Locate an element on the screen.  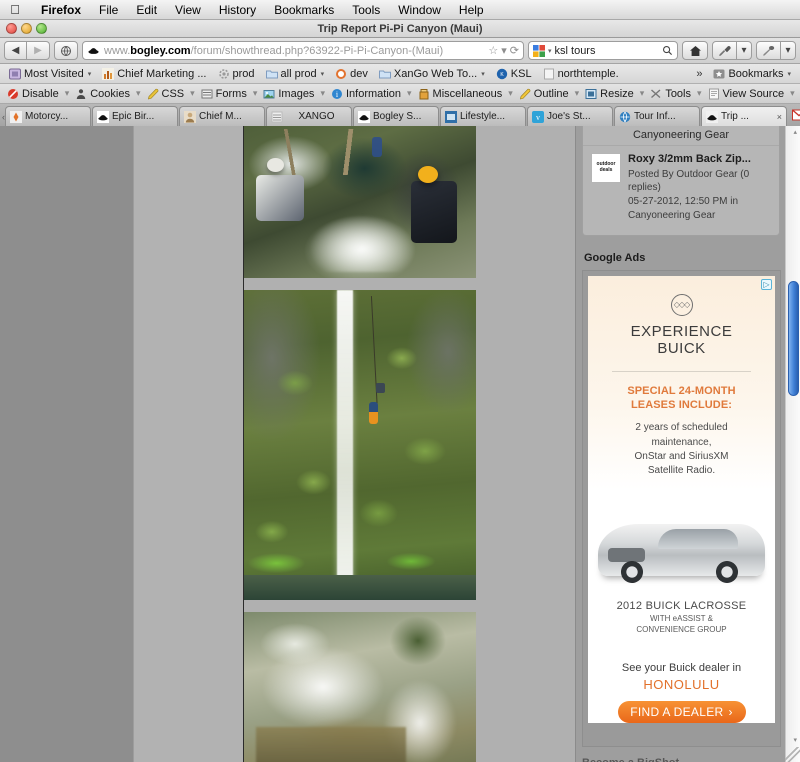
addon-view-source: View Source is located at coordinates (746, 94).